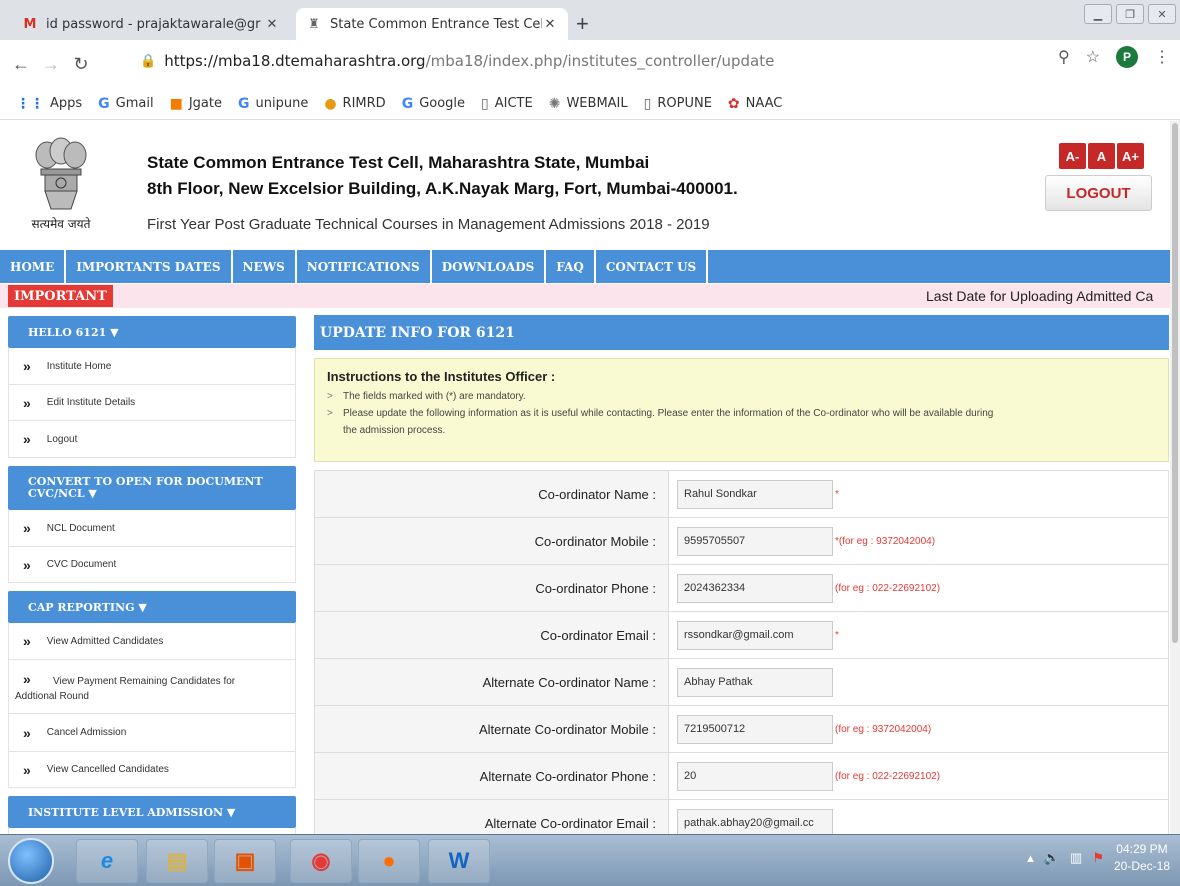 This screenshot has width=1180, height=886. I want to click on sidebar-item-institute-home: » Institute Home, so click(152, 366).